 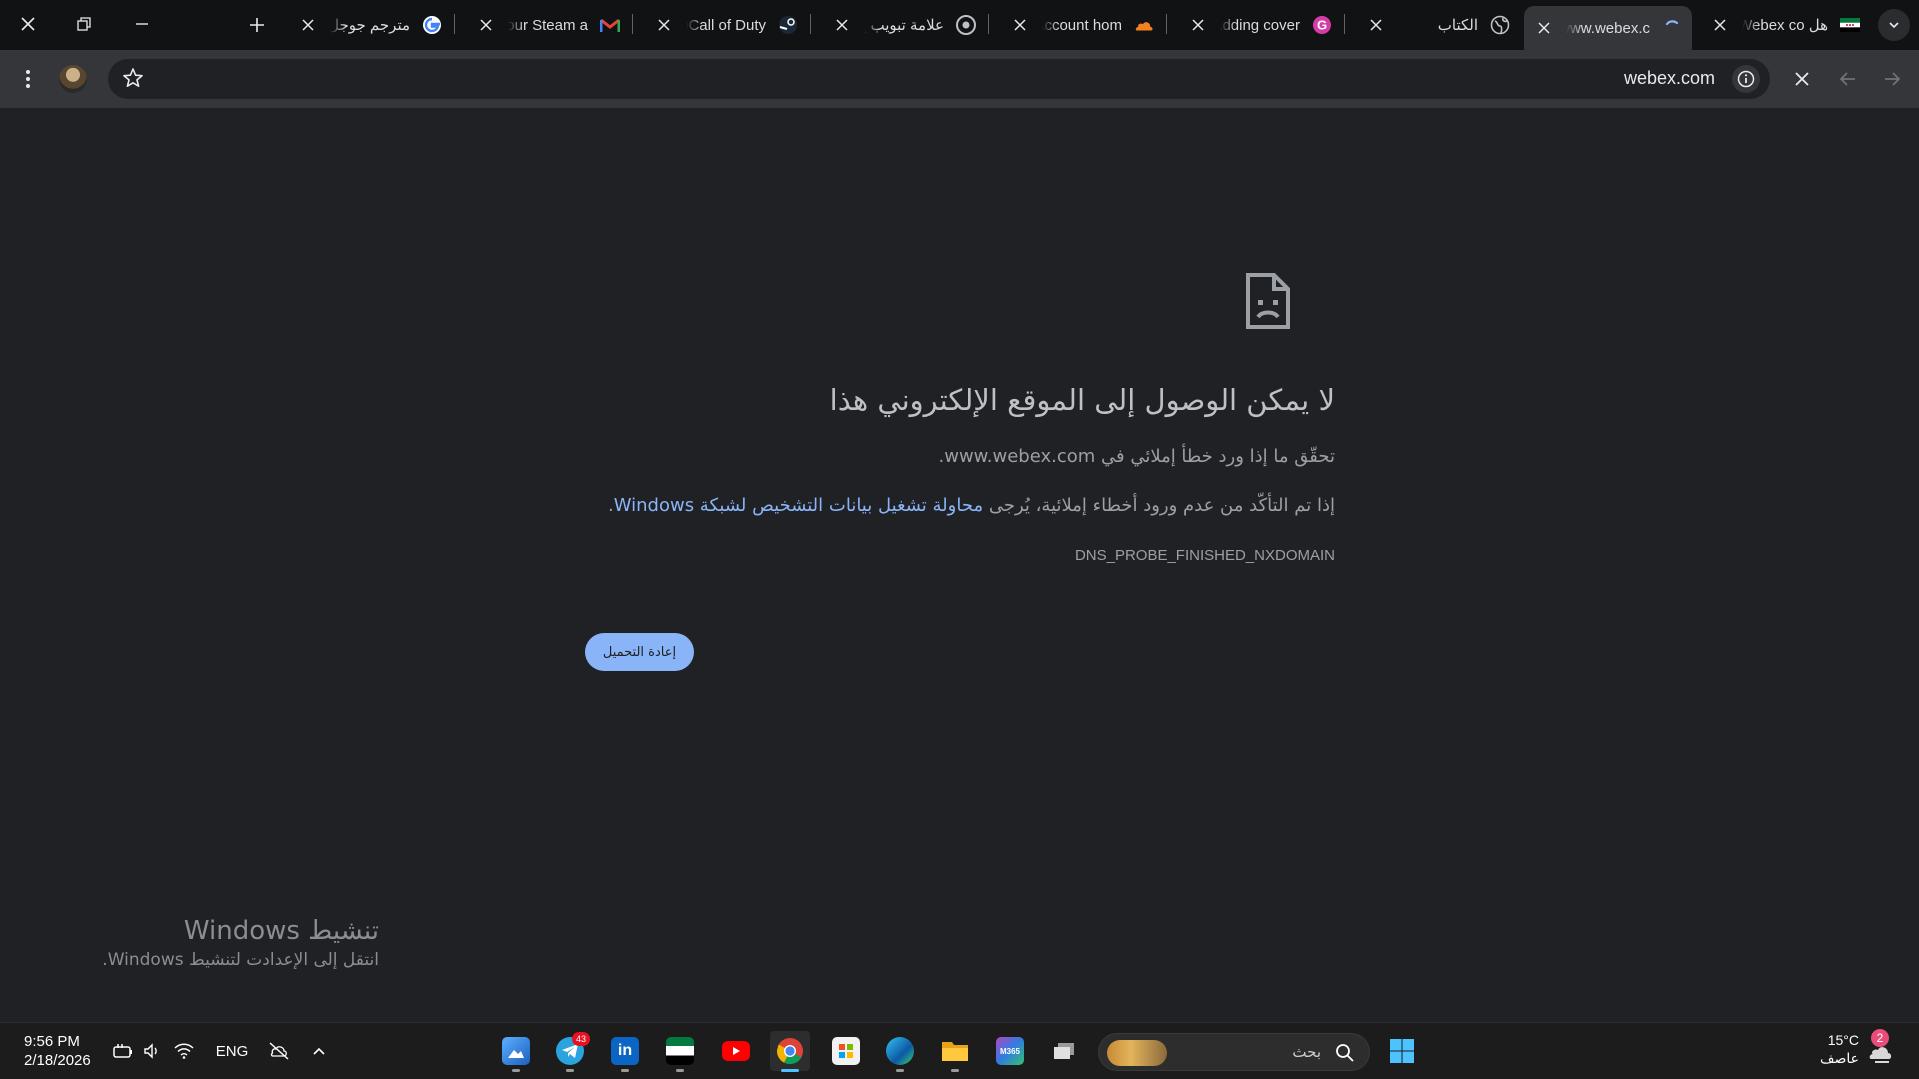 I want to click on taskbar-app-linkedin: in, so click(x=625, y=1051).